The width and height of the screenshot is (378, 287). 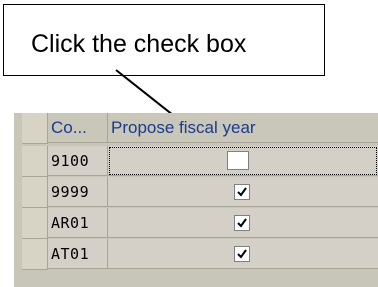 I want to click on table-row: 9999, so click(x=196, y=192).